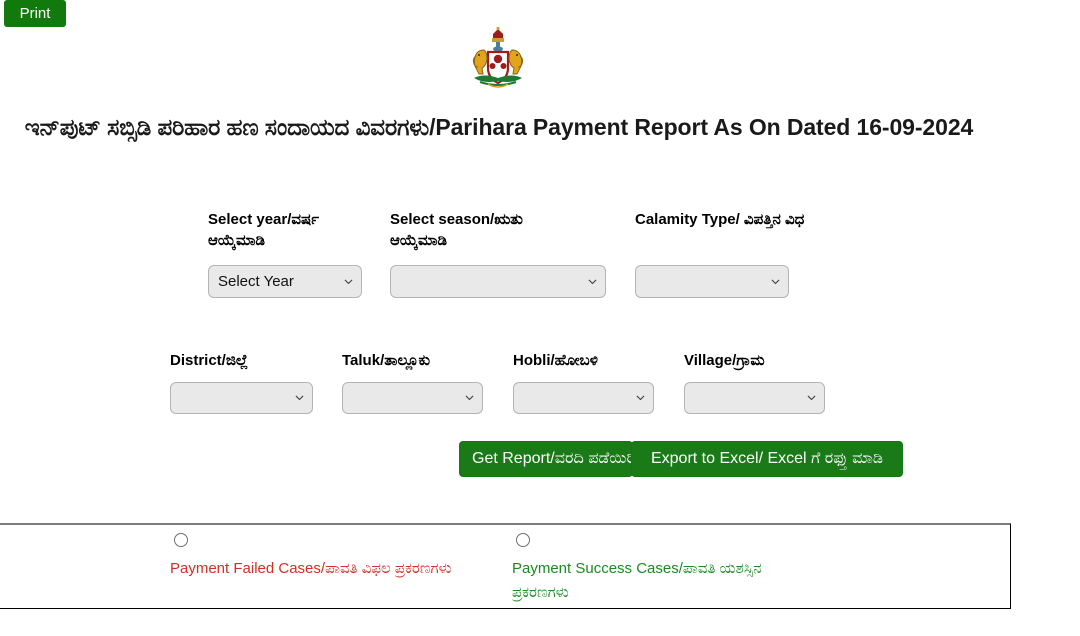 The height and width of the screenshot is (636, 1080). I want to click on export-to-excel-button: Export to Excel/ Excel ಗೆ ರಫ್ತು ಮಾಡಿ, so click(767, 459).